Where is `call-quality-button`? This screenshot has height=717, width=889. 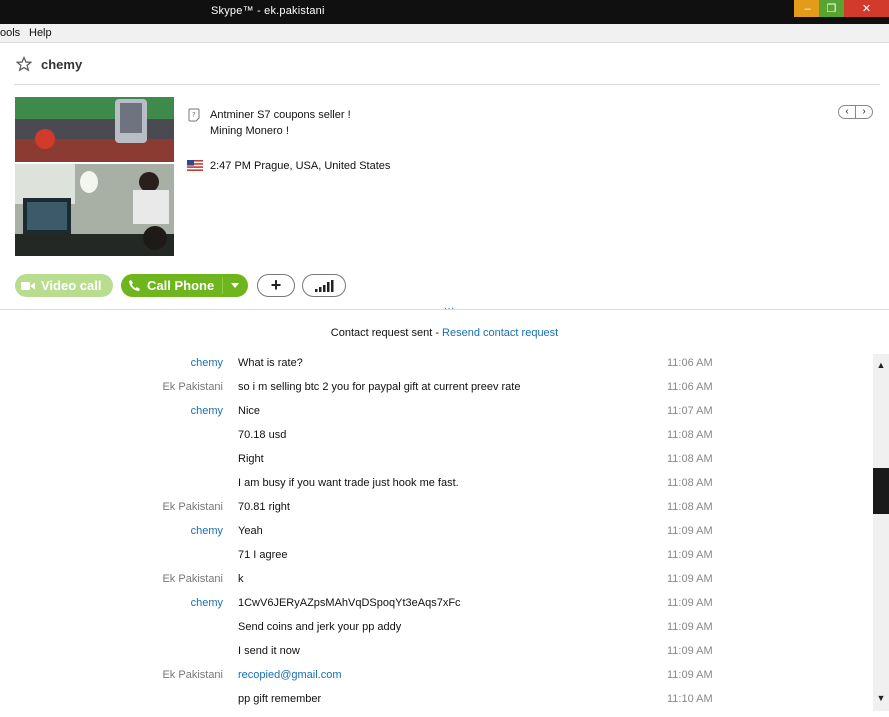
call-quality-button is located at coordinates (324, 285).